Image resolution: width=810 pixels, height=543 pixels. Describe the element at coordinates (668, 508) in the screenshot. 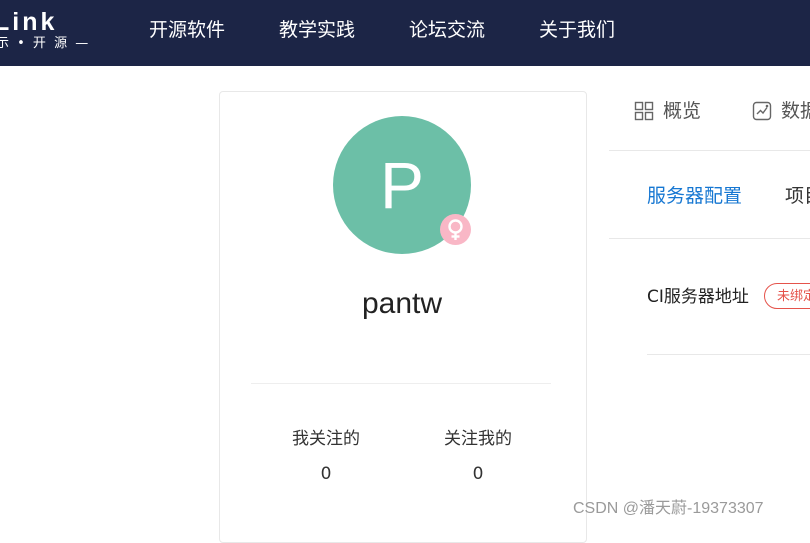

I see `watermark: CSDN @潘天蔚-19373307` at that location.